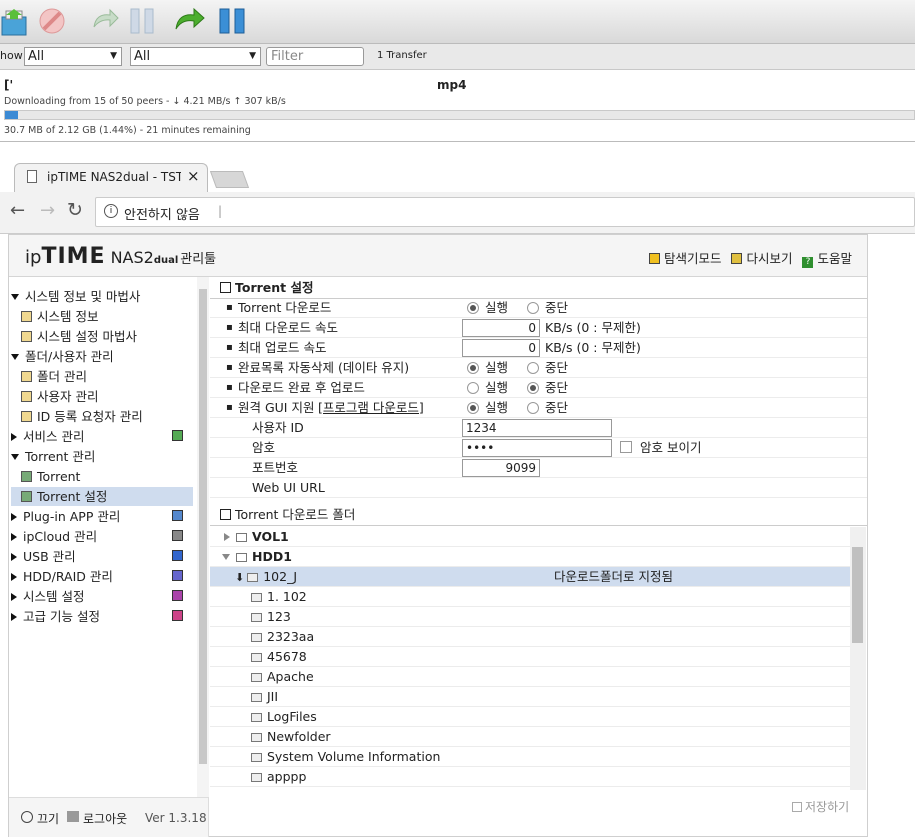 This screenshot has height=837, width=915. What do you see at coordinates (193, 176) in the screenshot?
I see `close-icon: ×` at bounding box center [193, 176].